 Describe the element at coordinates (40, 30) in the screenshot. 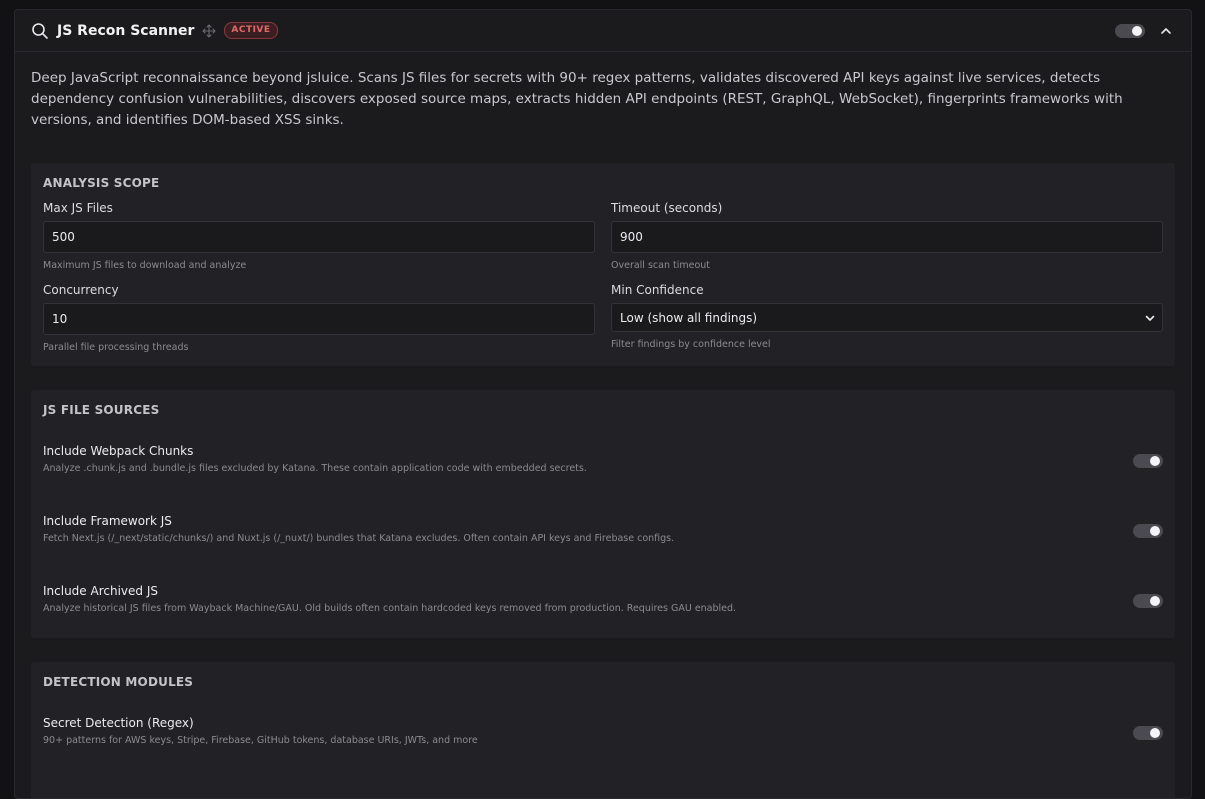

I see `search-icon` at that location.